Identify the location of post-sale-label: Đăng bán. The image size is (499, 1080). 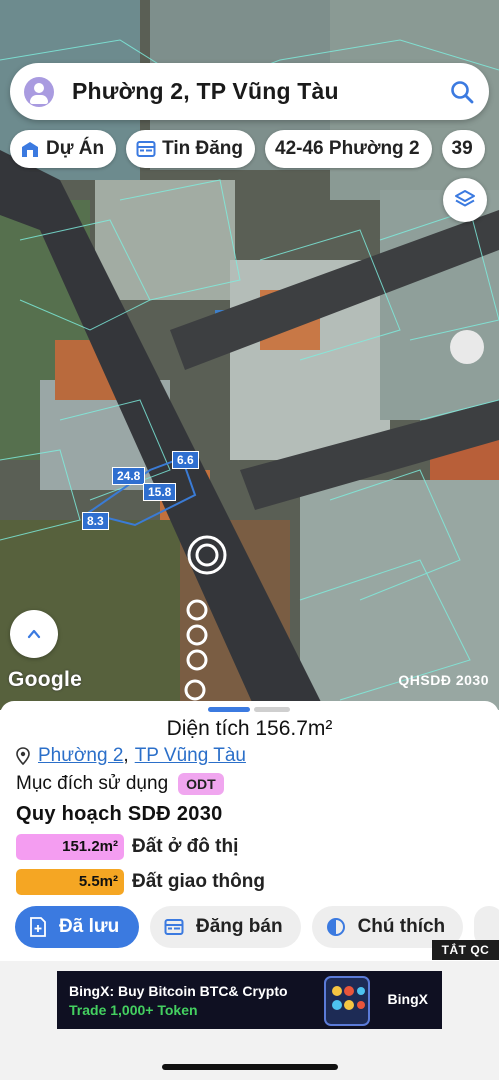
(239, 926).